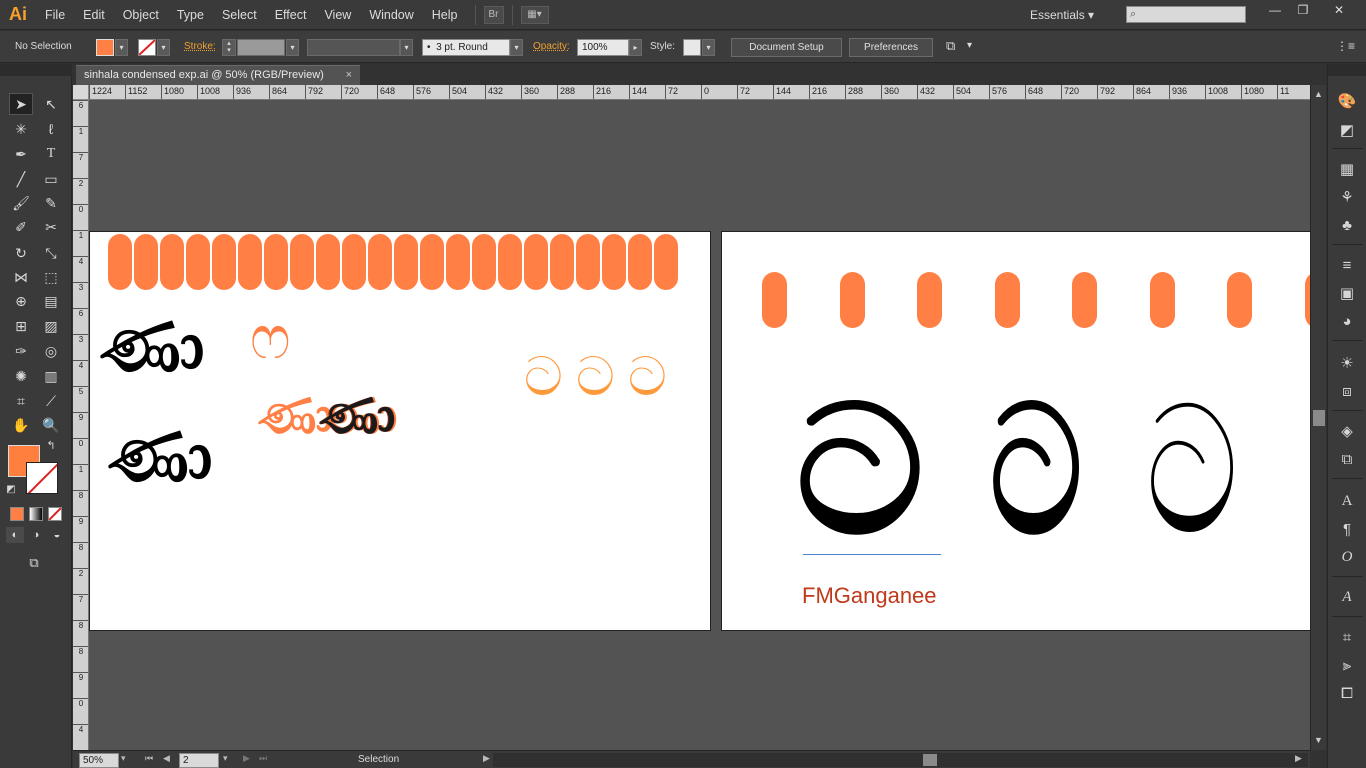 The image size is (1366, 768). I want to click on symbol-sprayer-tool-icon: ✺, so click(21, 376).